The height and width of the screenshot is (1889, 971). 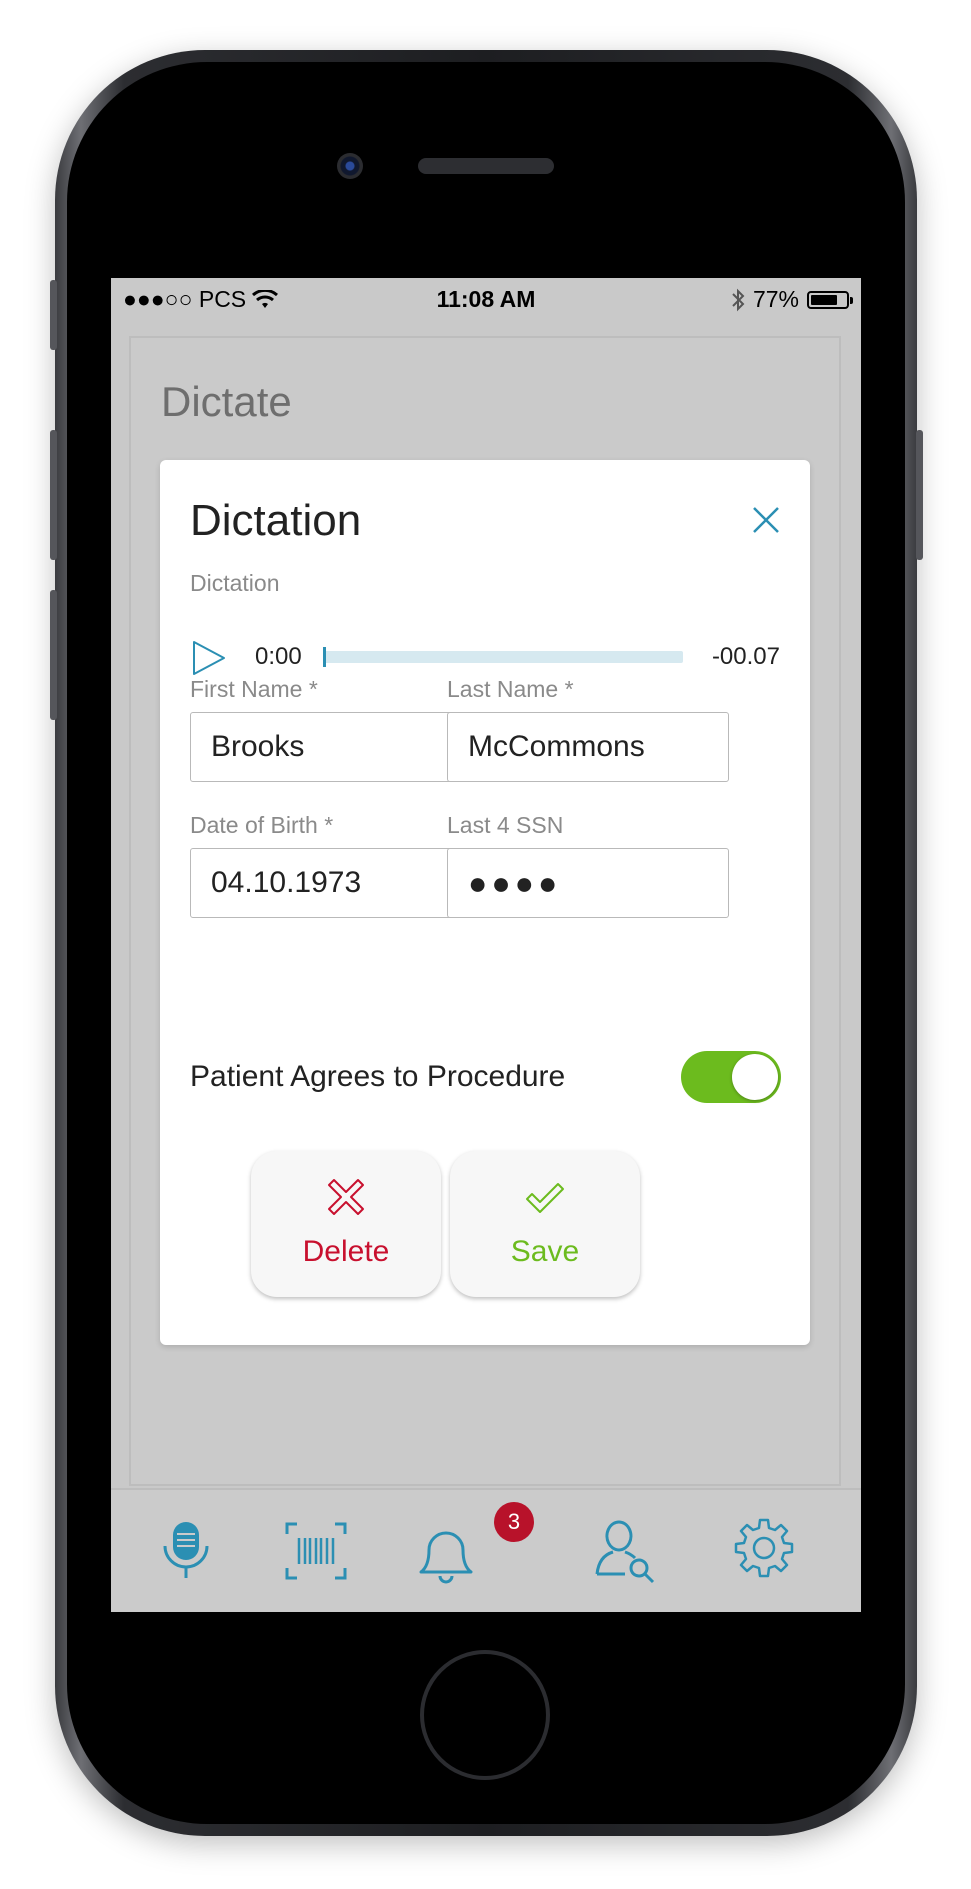 I want to click on barcode-icon, so click(x=316, y=1551).